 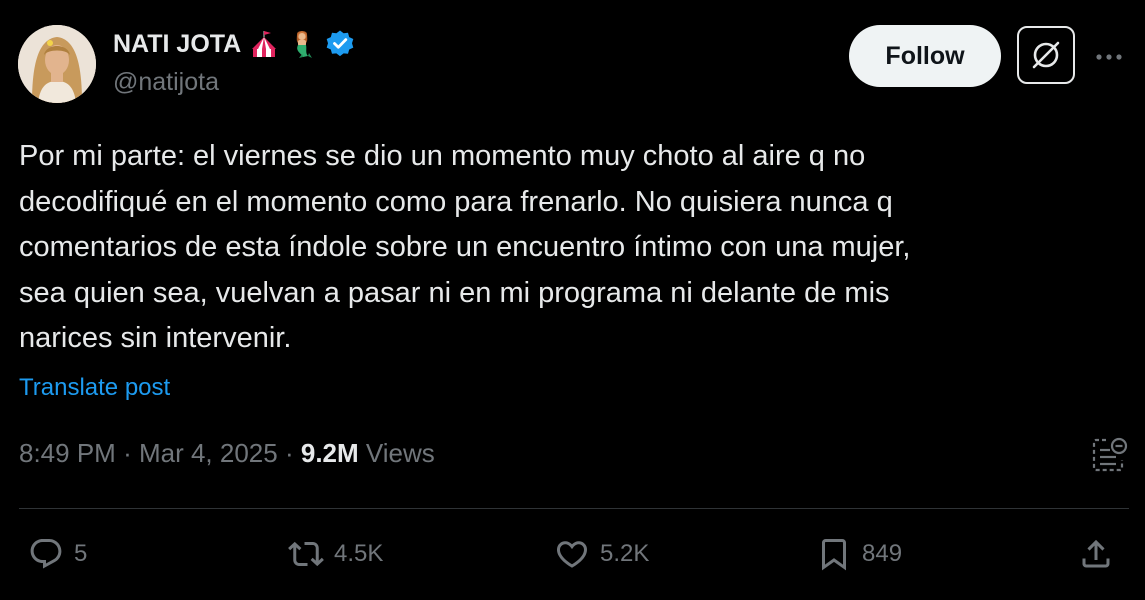 I want to click on translate-post-link: Translate post, so click(x=94, y=388).